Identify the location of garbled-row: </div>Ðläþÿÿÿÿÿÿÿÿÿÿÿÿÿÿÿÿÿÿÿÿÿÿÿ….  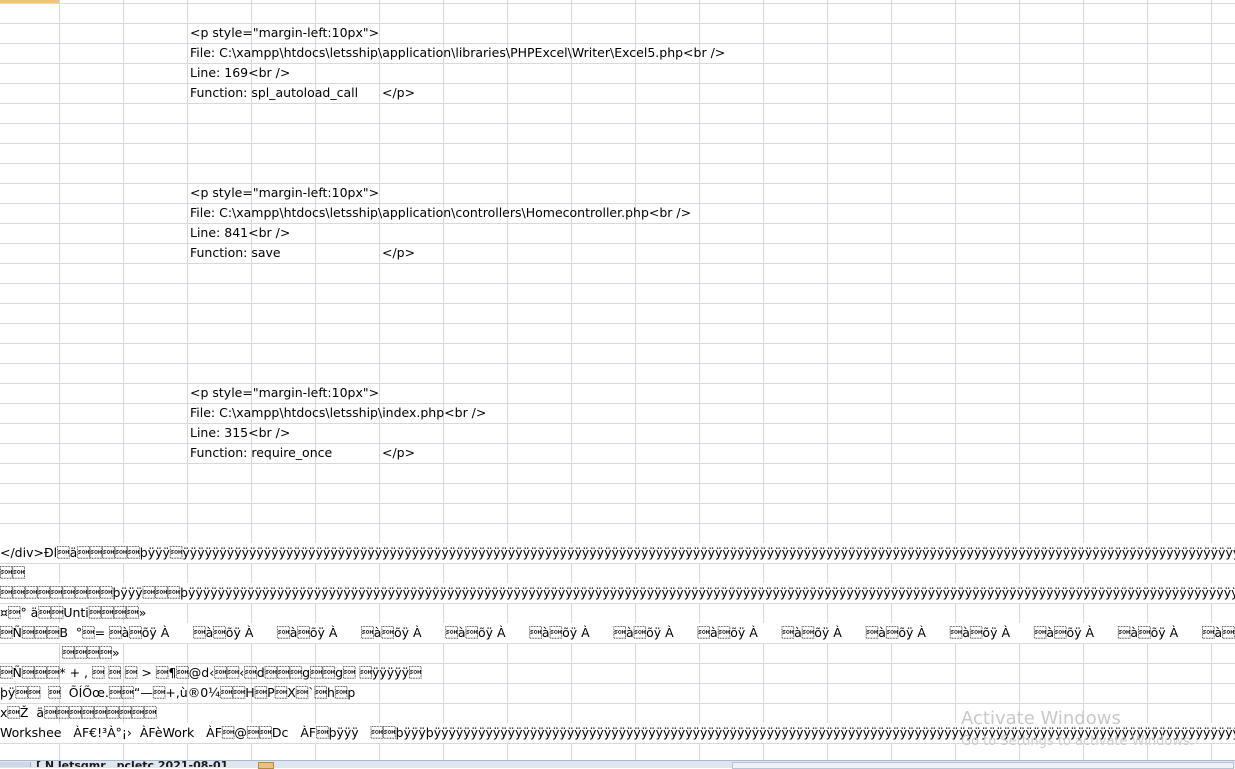
(617, 553).